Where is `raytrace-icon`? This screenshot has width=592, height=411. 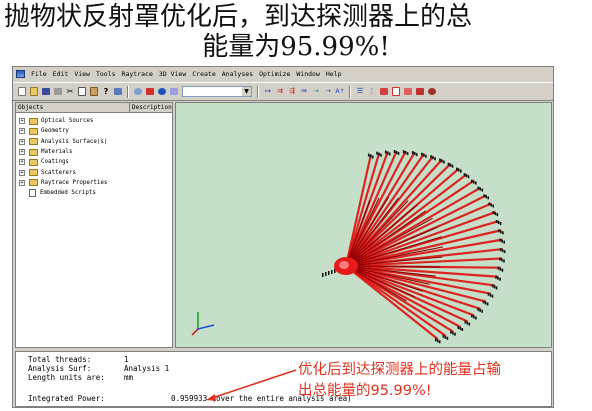
raytrace-icon is located at coordinates (150, 92).